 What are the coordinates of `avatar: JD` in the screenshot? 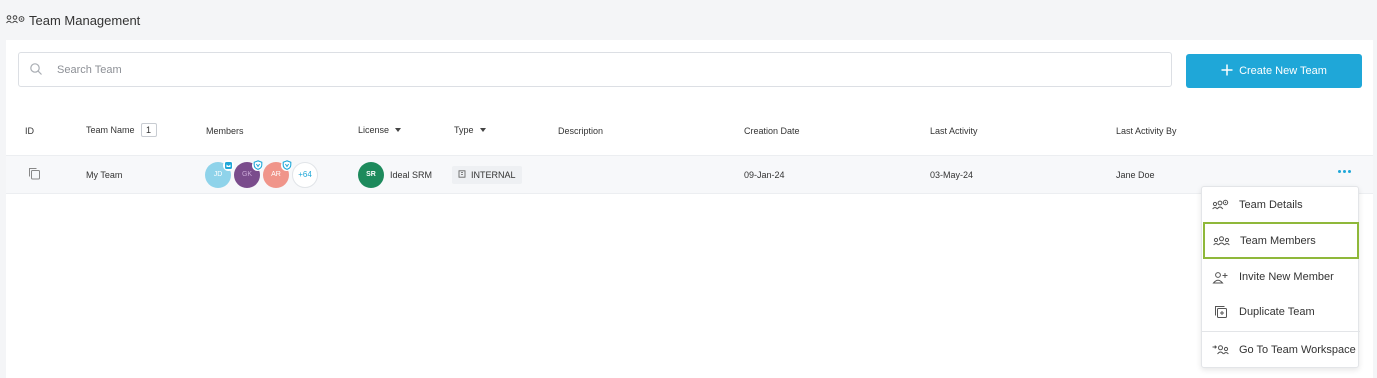 It's located at (219, 173).